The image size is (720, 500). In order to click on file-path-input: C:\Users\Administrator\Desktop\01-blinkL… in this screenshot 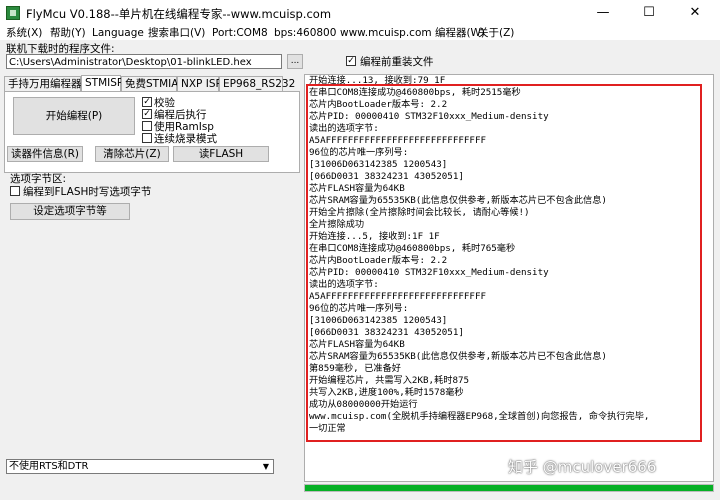, I will do `click(144, 61)`.